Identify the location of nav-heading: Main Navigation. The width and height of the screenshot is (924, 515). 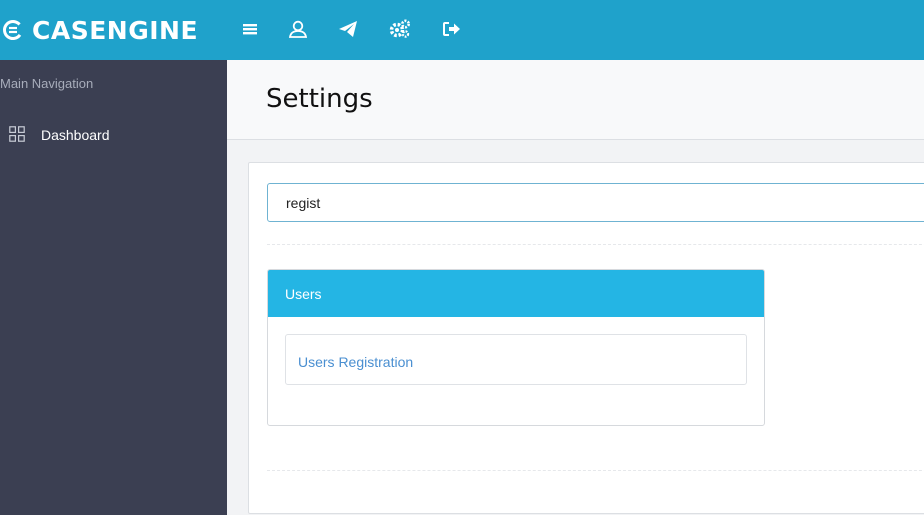
(47, 83).